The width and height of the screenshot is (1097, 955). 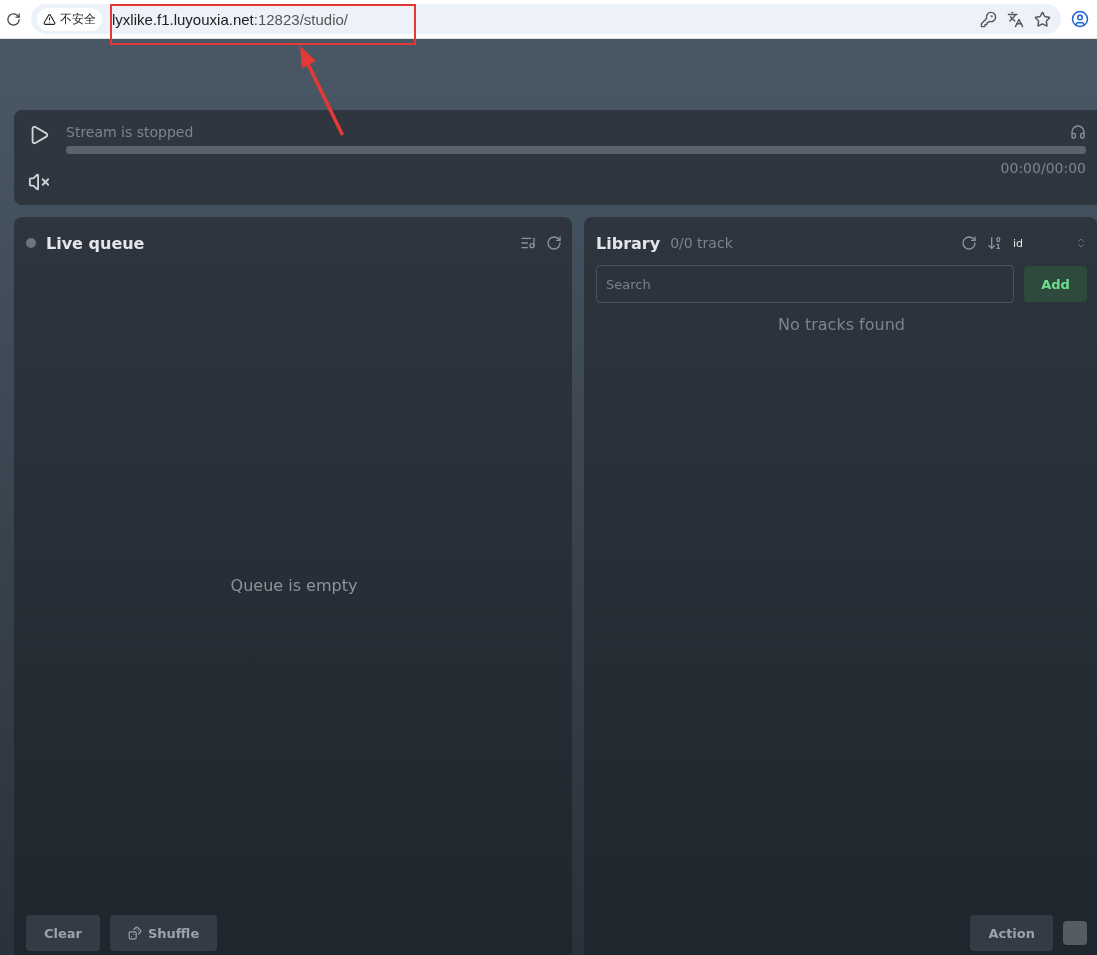 What do you see at coordinates (528, 243) in the screenshot?
I see `playlist-icon` at bounding box center [528, 243].